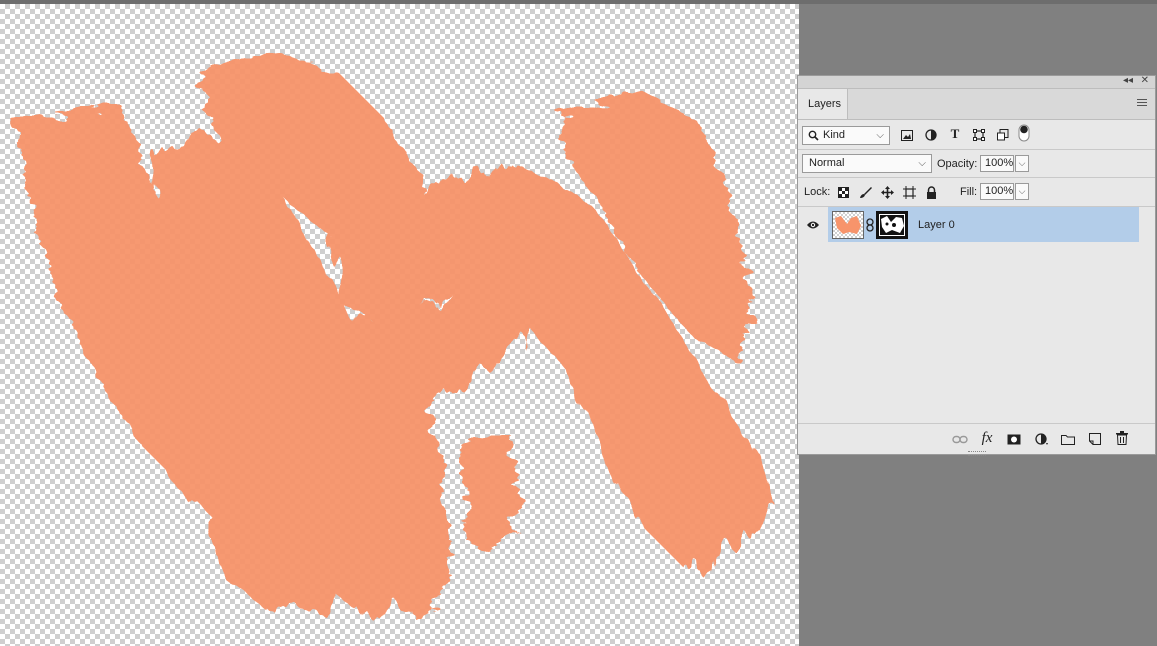 Image resolution: width=1157 pixels, height=646 pixels. What do you see at coordinates (977, 453) in the screenshot?
I see `panel-resize-grip` at bounding box center [977, 453].